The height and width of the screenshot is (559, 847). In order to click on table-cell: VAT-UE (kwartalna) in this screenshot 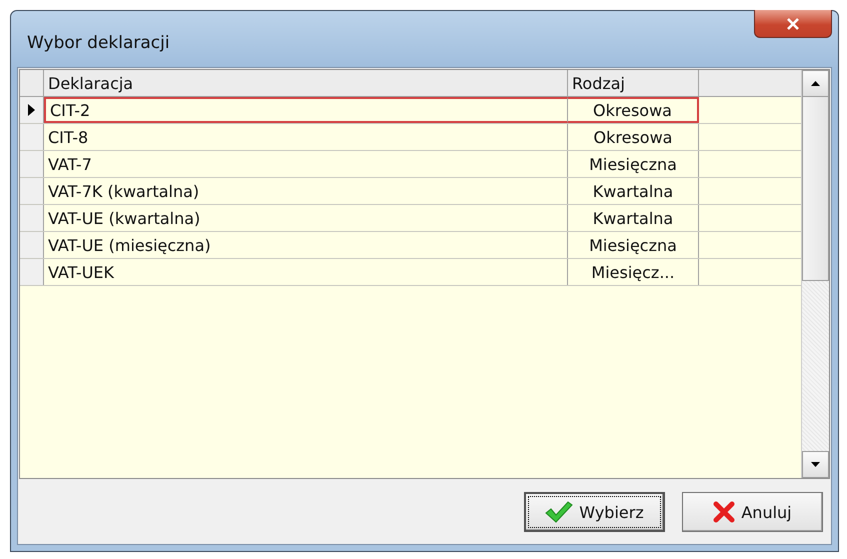, I will do `click(306, 218)`.